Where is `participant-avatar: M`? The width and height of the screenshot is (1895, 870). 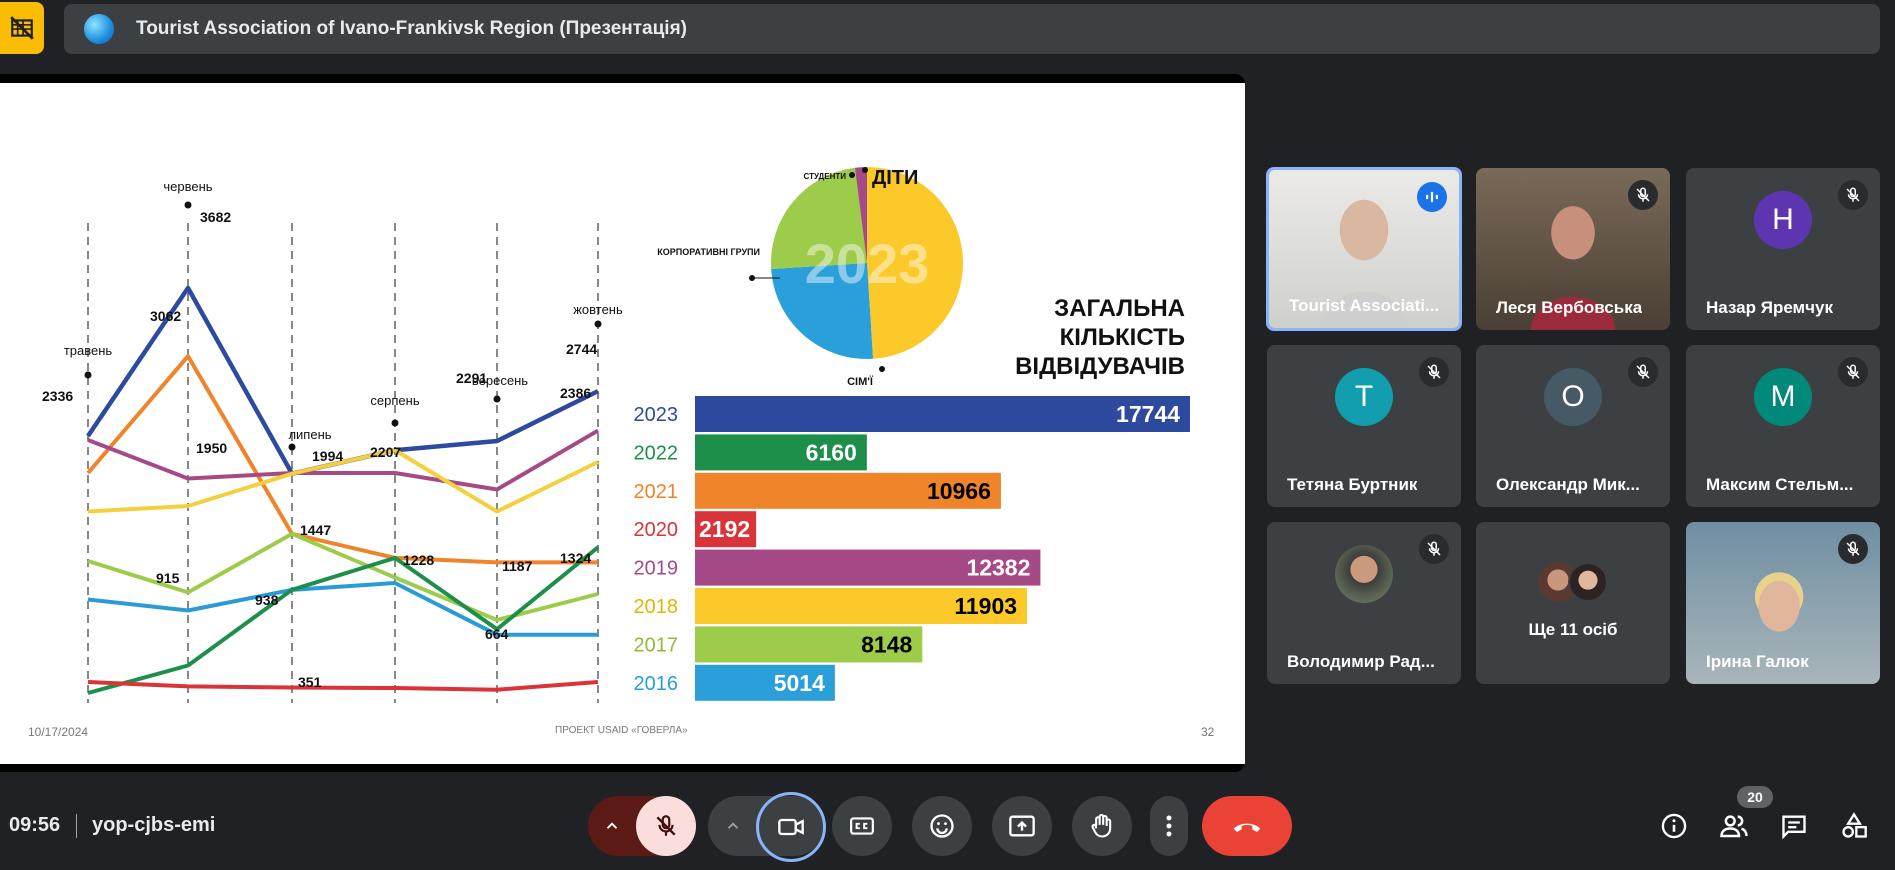 participant-avatar: M is located at coordinates (1783, 397).